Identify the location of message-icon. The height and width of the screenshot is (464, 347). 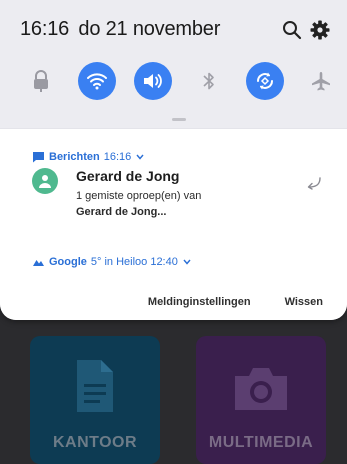
(38, 157).